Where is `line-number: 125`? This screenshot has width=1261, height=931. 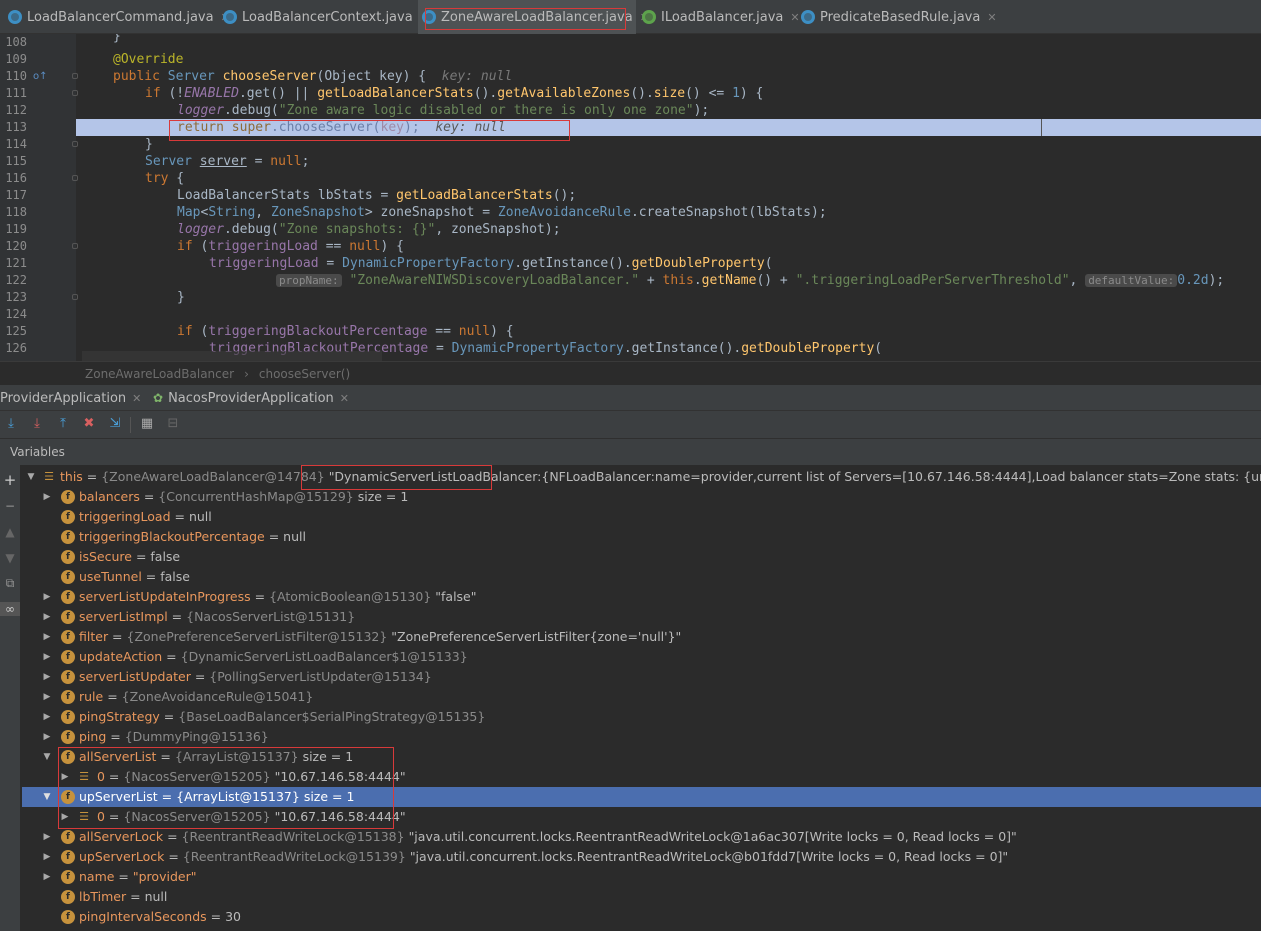
line-number: 125 is located at coordinates (16, 331).